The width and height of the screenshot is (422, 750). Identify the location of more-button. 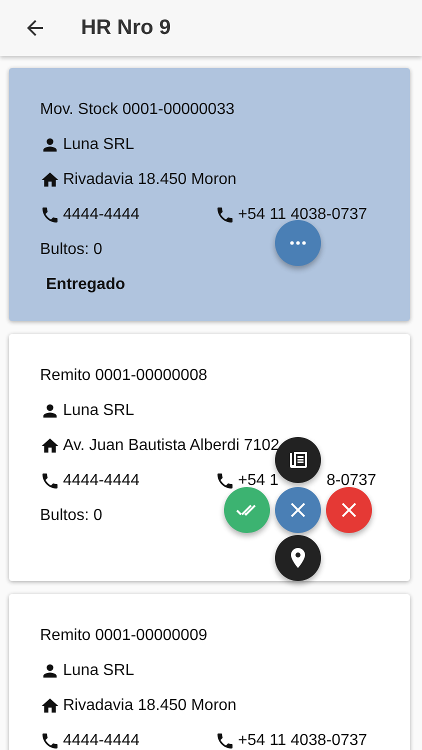
(298, 243).